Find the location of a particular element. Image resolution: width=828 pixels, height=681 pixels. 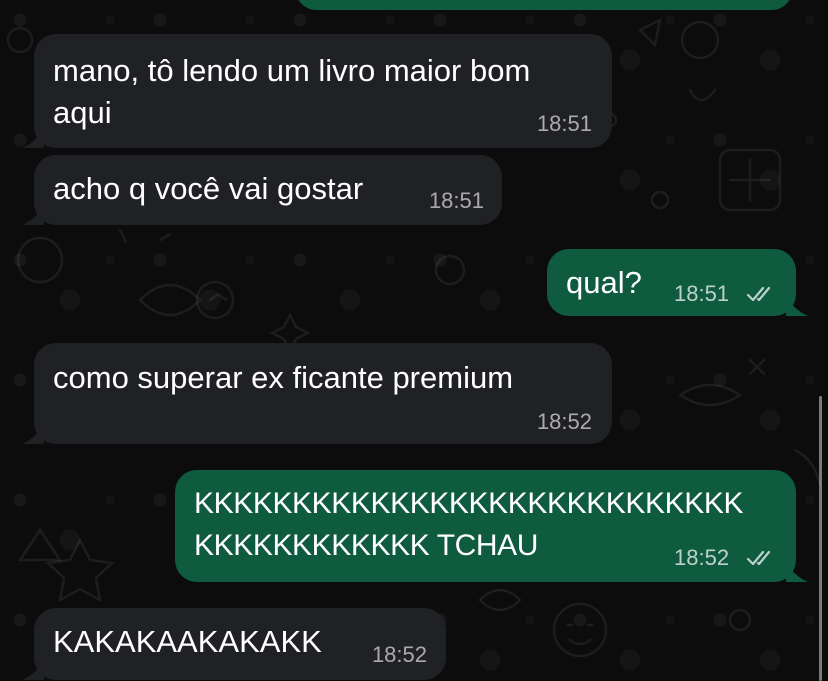

message-bubble-incoming: acho q você vai gostar 18:51 is located at coordinates (262, 190).